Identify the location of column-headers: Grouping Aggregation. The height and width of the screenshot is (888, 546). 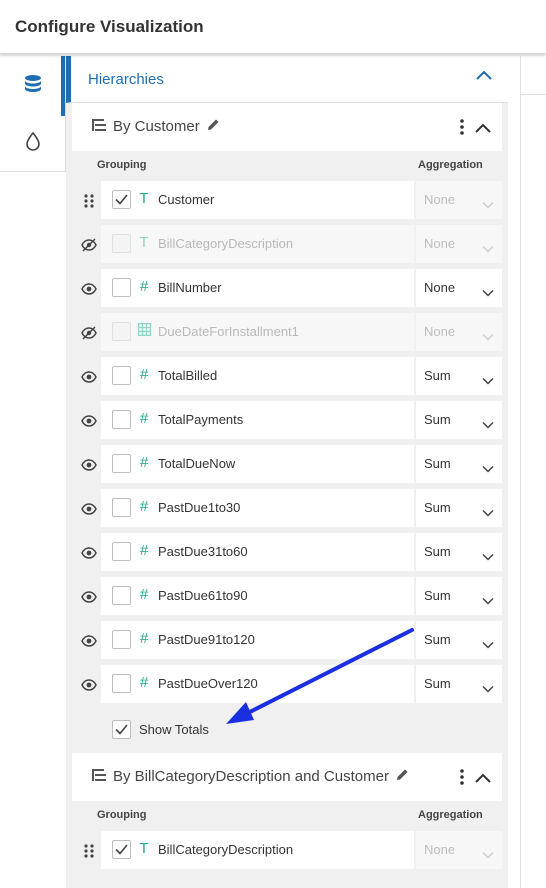
(287, 815).